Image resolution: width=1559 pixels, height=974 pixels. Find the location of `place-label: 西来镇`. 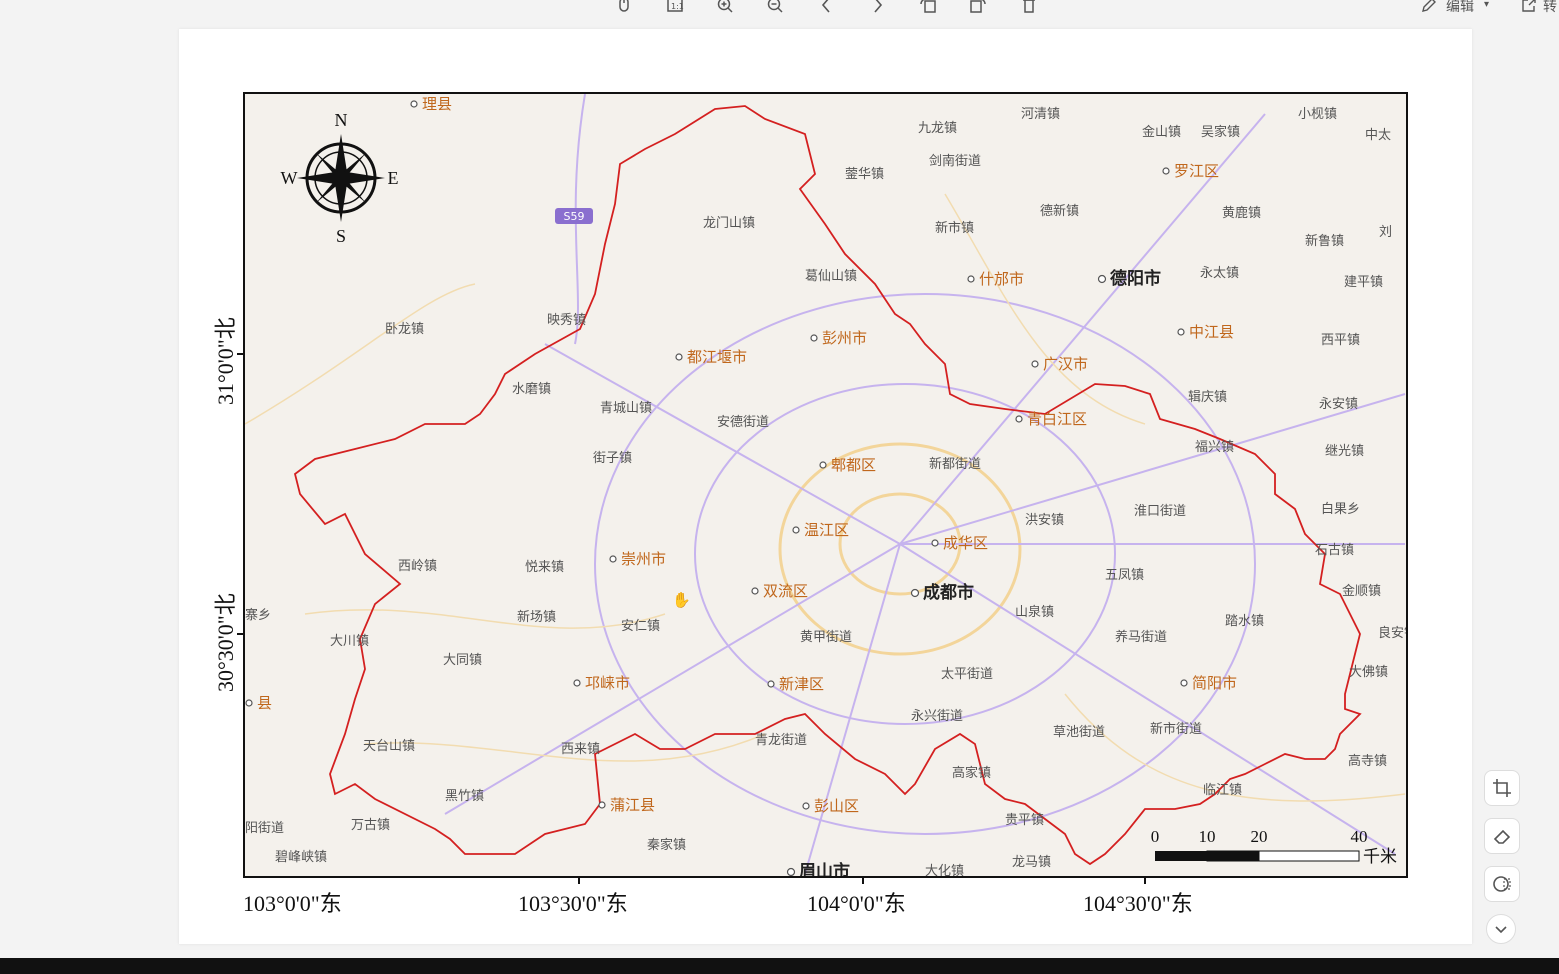

place-label: 西来镇 is located at coordinates (580, 749).